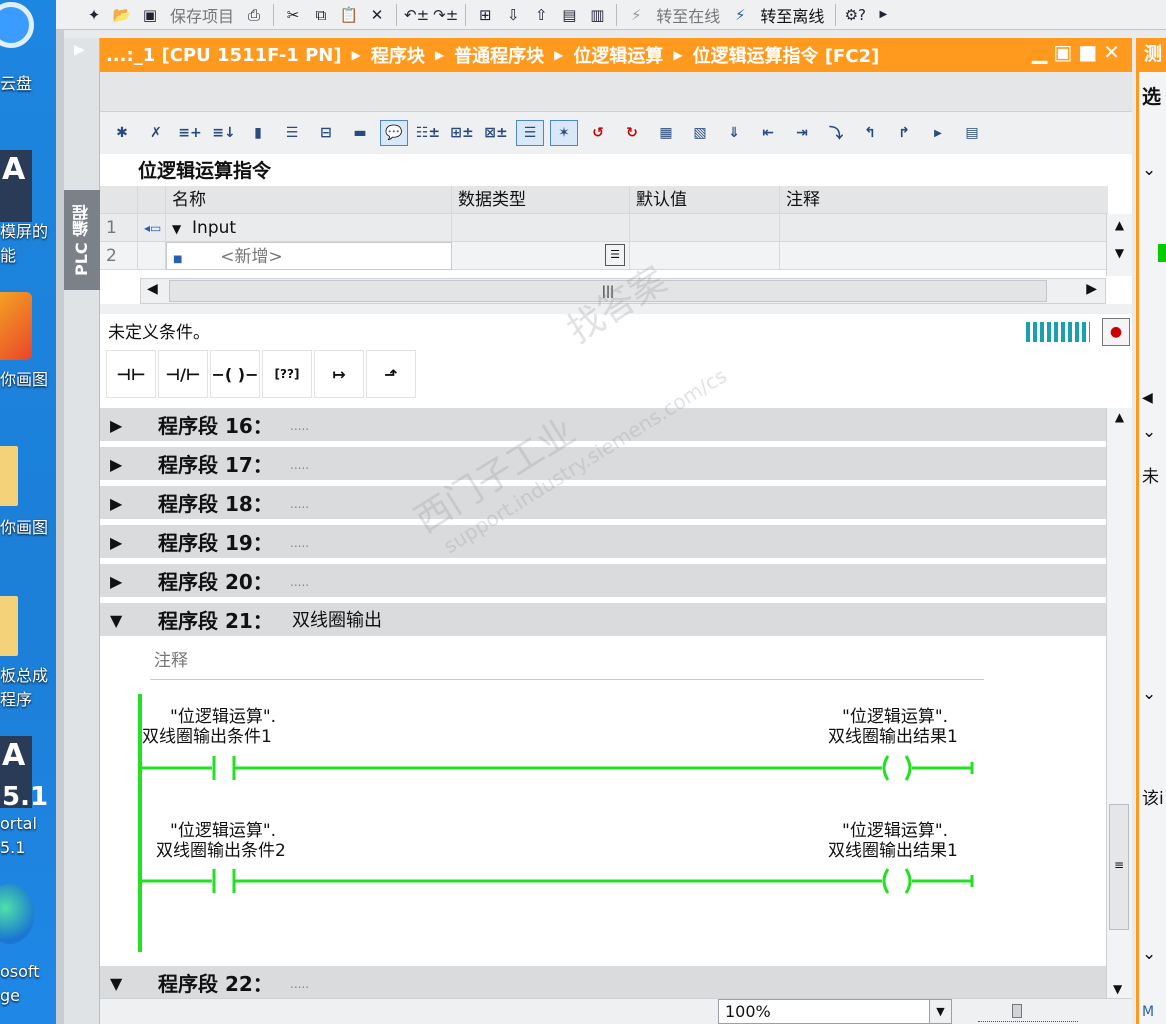 Image resolution: width=1166 pixels, height=1024 pixels. Describe the element at coordinates (632, 133) in the screenshot. I see `go-to-next-error-icon: ↻` at that location.